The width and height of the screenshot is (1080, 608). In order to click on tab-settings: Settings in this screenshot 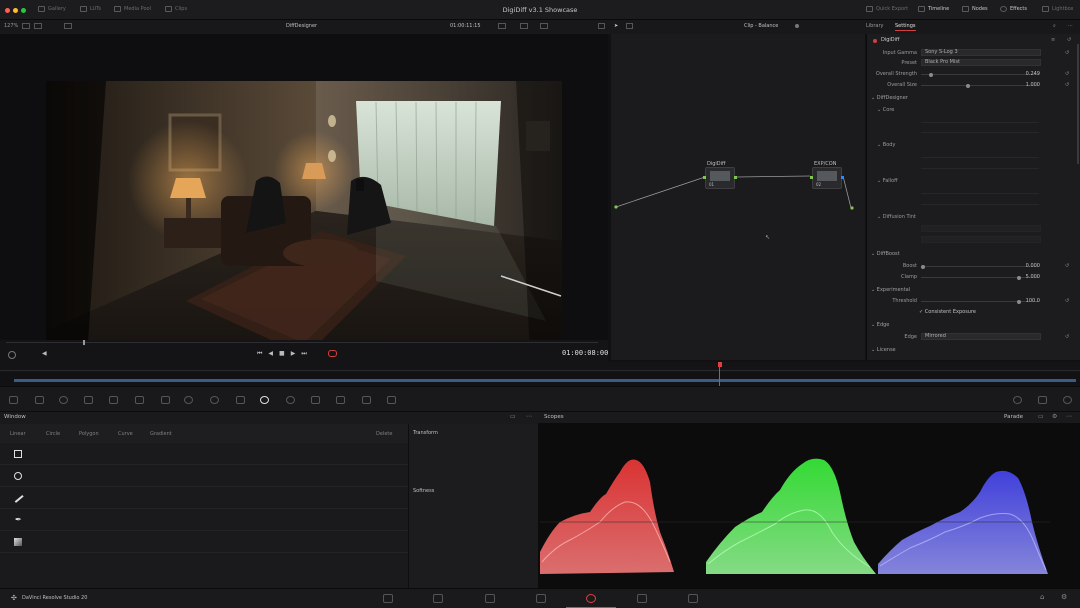, I will do `click(905, 27)`.